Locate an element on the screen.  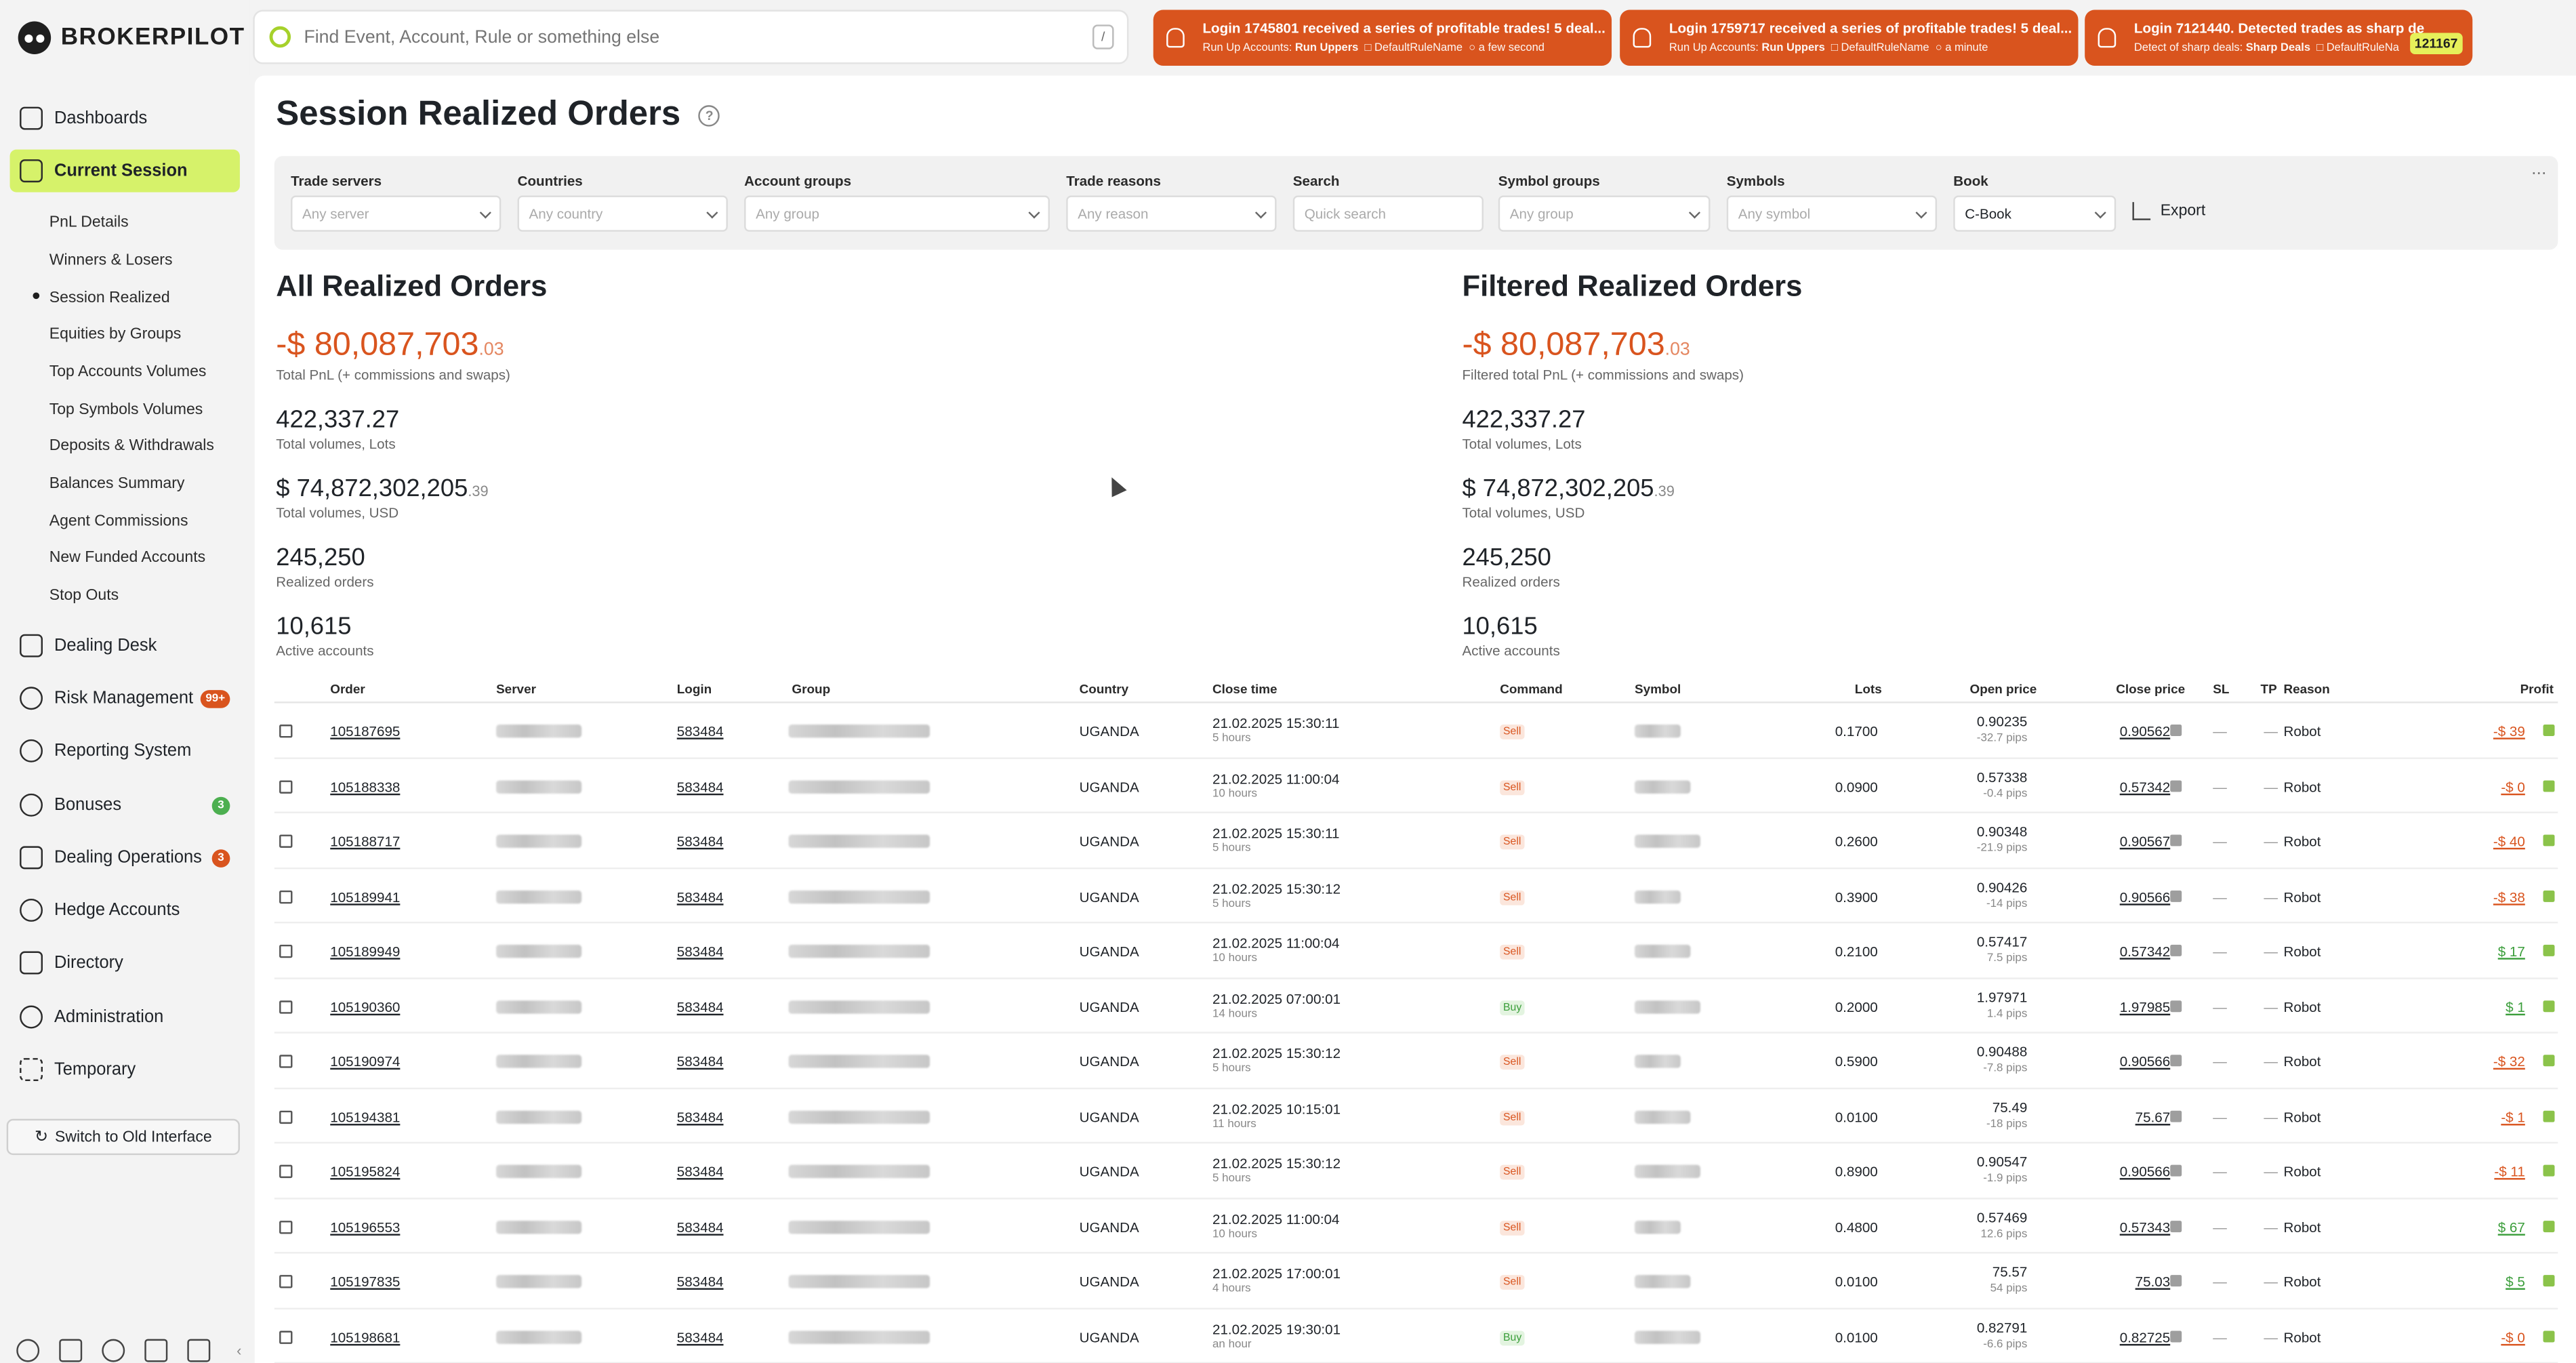
trade-reasons-select: Any reason is located at coordinates (1171, 213).